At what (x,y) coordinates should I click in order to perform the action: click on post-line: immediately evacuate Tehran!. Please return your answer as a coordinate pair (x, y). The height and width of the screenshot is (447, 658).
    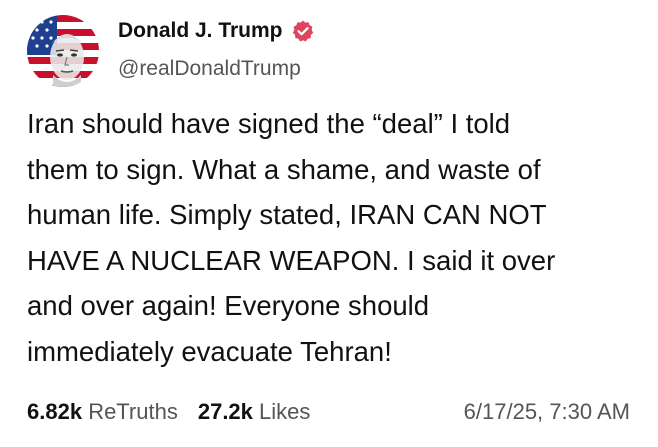
    Looking at the image, I should click on (209, 351).